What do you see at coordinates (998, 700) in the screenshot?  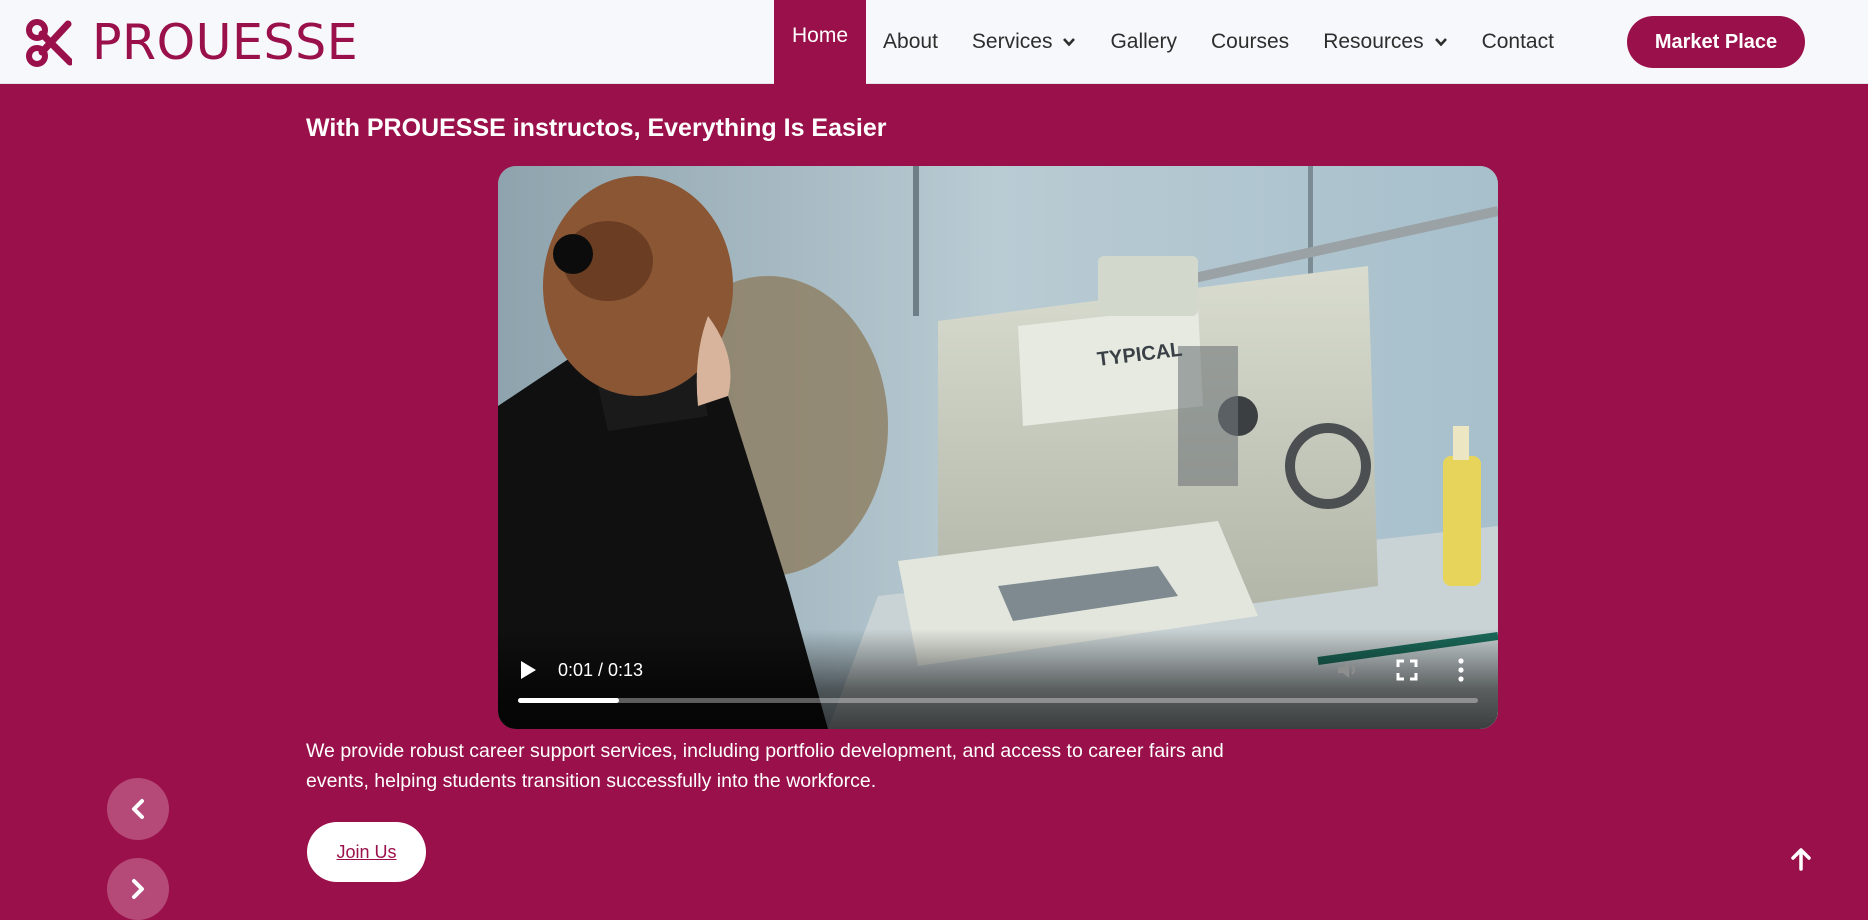 I see `video-progress-bar` at bounding box center [998, 700].